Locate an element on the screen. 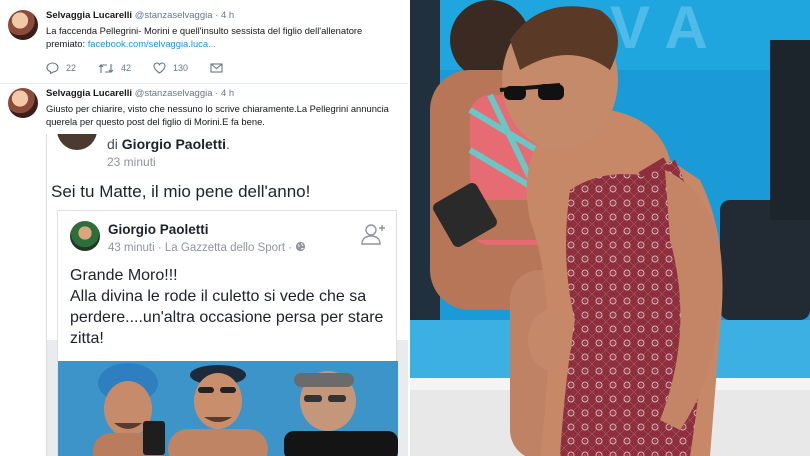 The width and height of the screenshot is (810, 456). shared-author-name: Giorgio Paoletti is located at coordinates (158, 229).